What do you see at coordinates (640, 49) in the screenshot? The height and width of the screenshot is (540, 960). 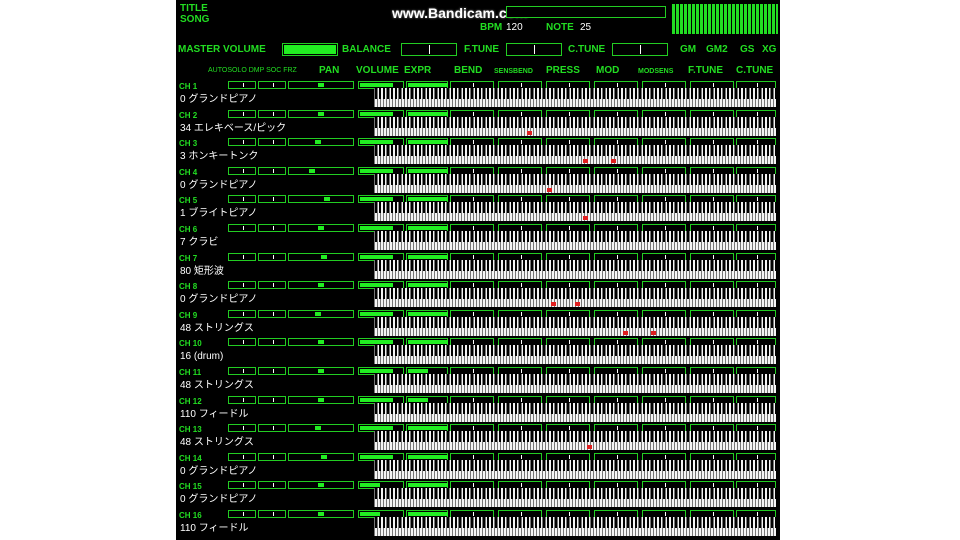 I see `master-ctune-slider` at bounding box center [640, 49].